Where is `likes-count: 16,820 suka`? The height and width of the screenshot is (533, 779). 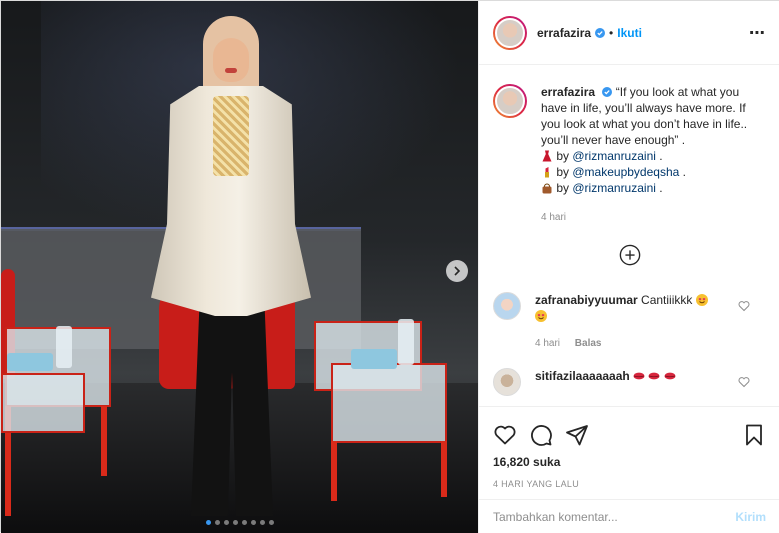 likes-count: 16,820 suka is located at coordinates (629, 462).